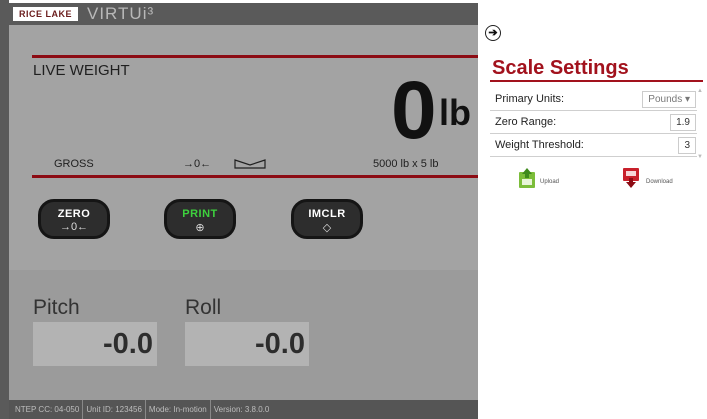 Image resolution: width=707 pixels, height=419 pixels. I want to click on download-button: Download, so click(657, 181).